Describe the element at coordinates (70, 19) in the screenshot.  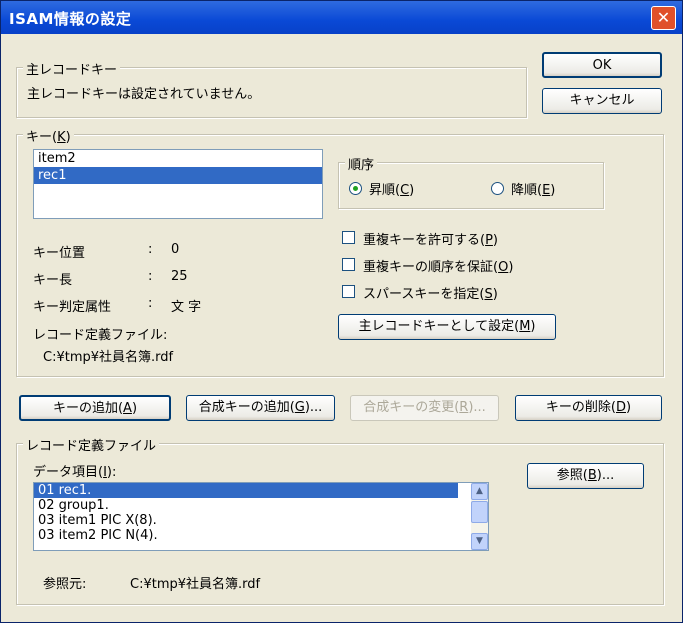
I see `window-title: ISAM情報の設定` at that location.